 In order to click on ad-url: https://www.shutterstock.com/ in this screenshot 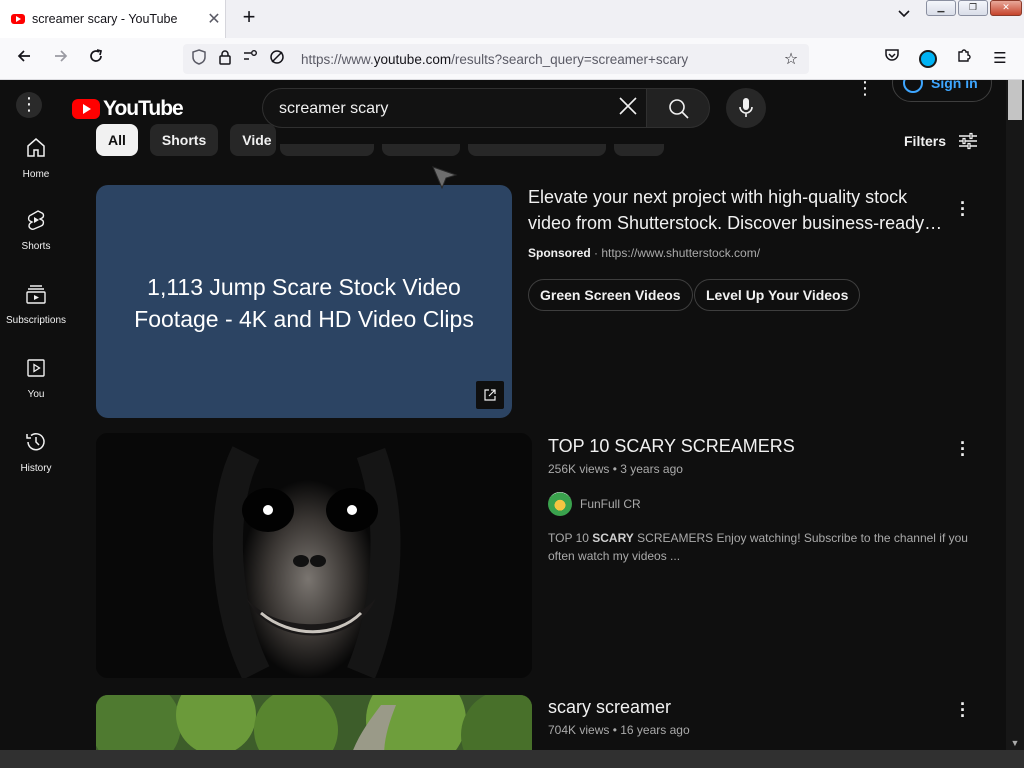, I will do `click(680, 253)`.